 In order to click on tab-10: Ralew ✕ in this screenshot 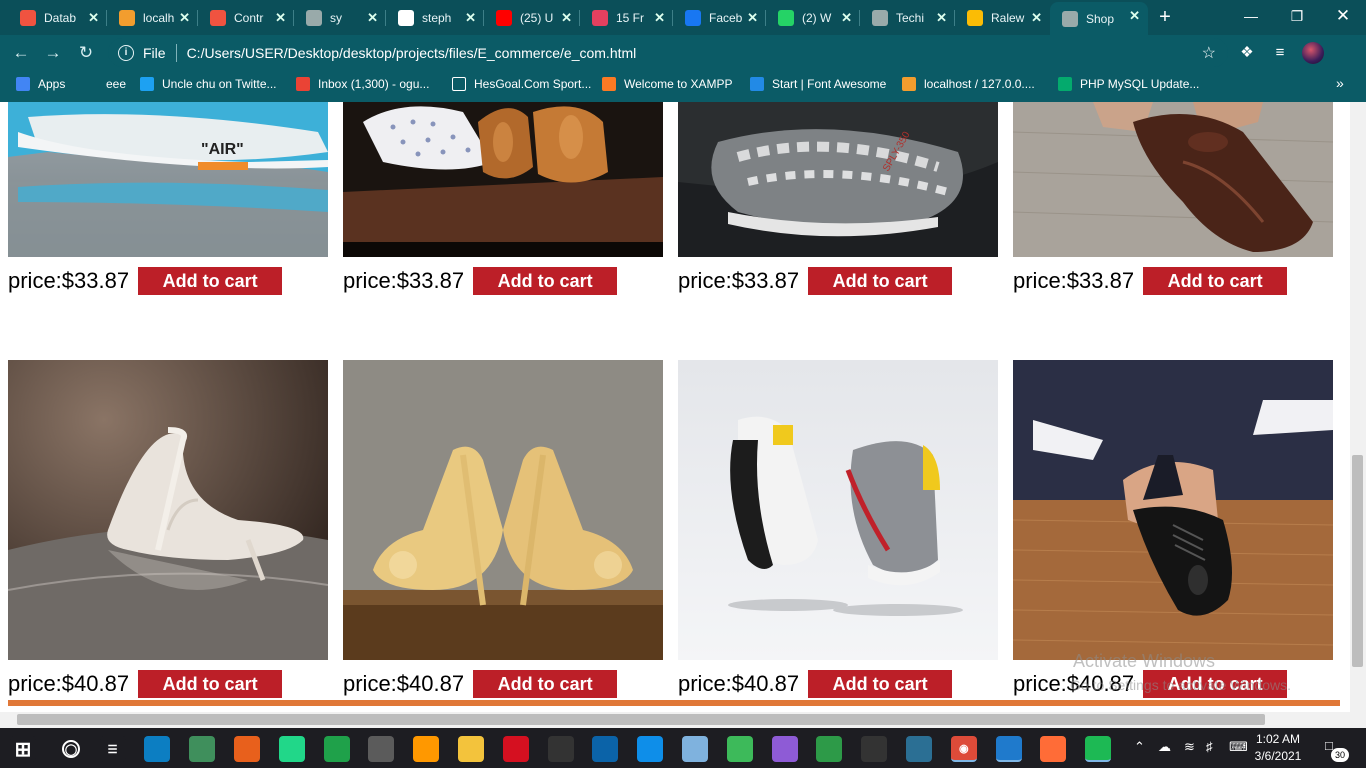, I will do `click(1002, 17)`.